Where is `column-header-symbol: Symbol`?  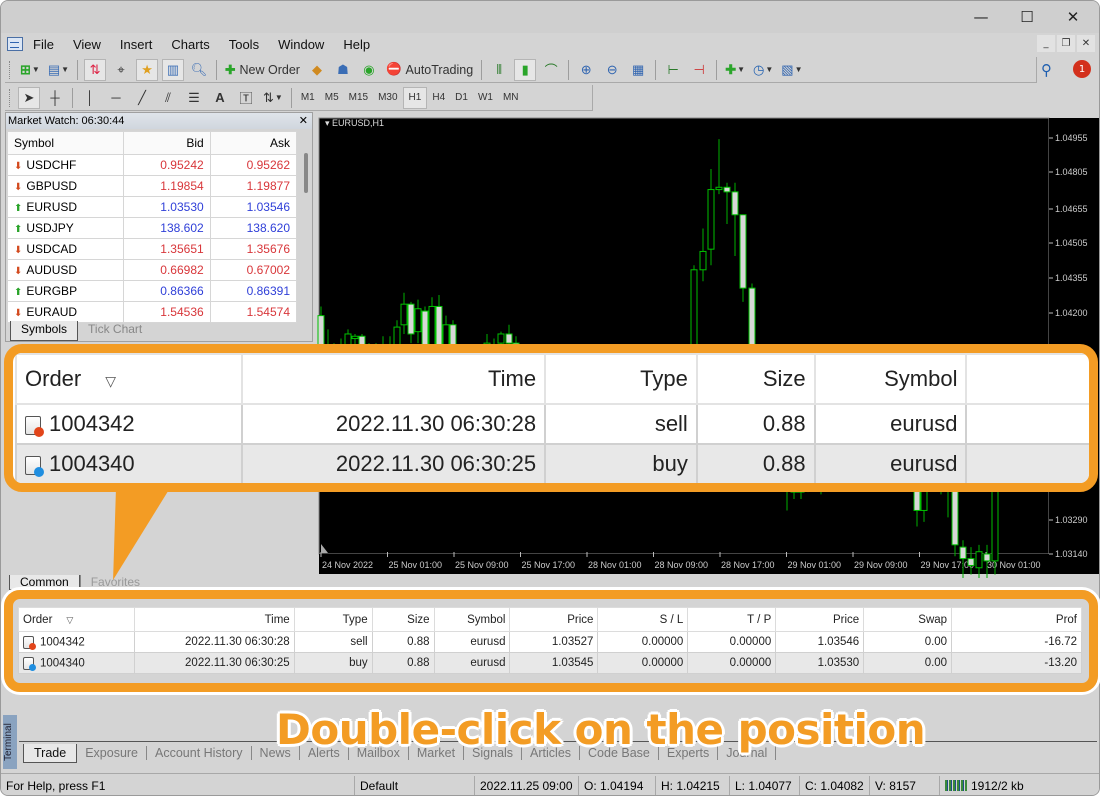
column-header-symbol: Symbol is located at coordinates (65, 143).